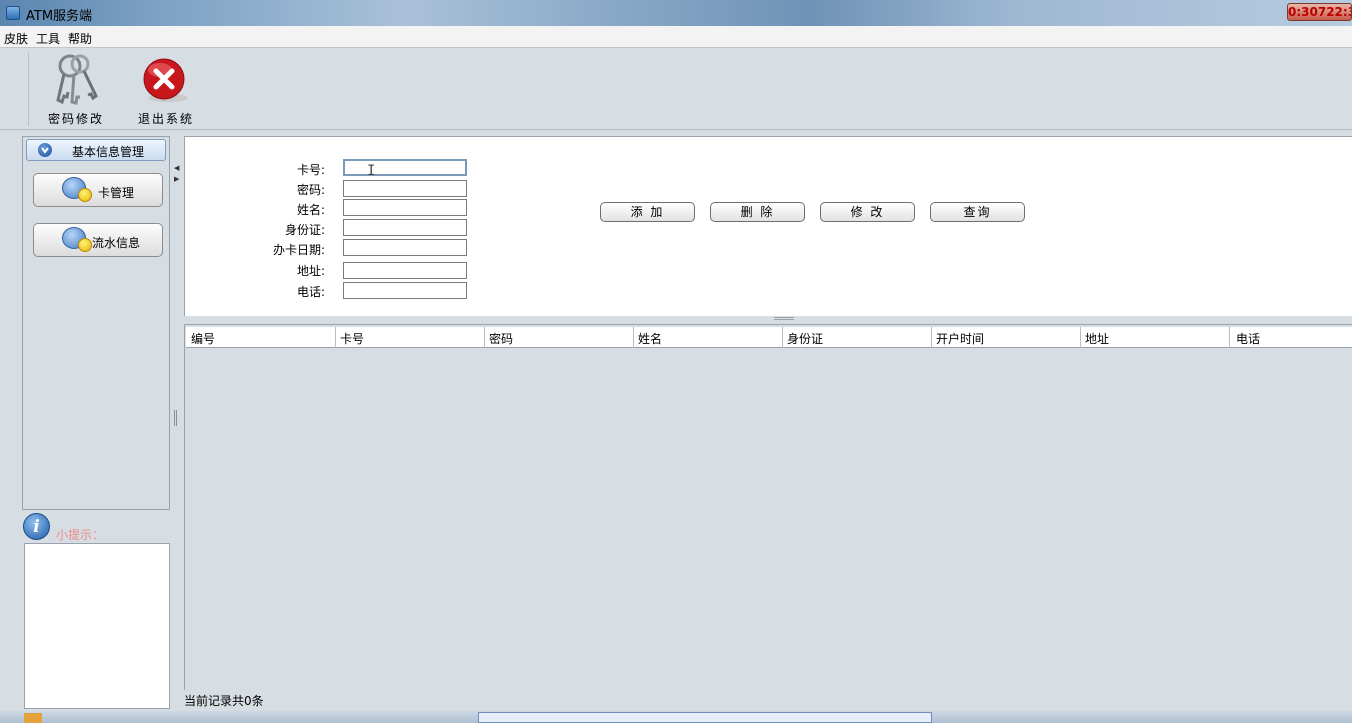  What do you see at coordinates (647, 212) in the screenshot?
I see `add-button: 添 加` at bounding box center [647, 212].